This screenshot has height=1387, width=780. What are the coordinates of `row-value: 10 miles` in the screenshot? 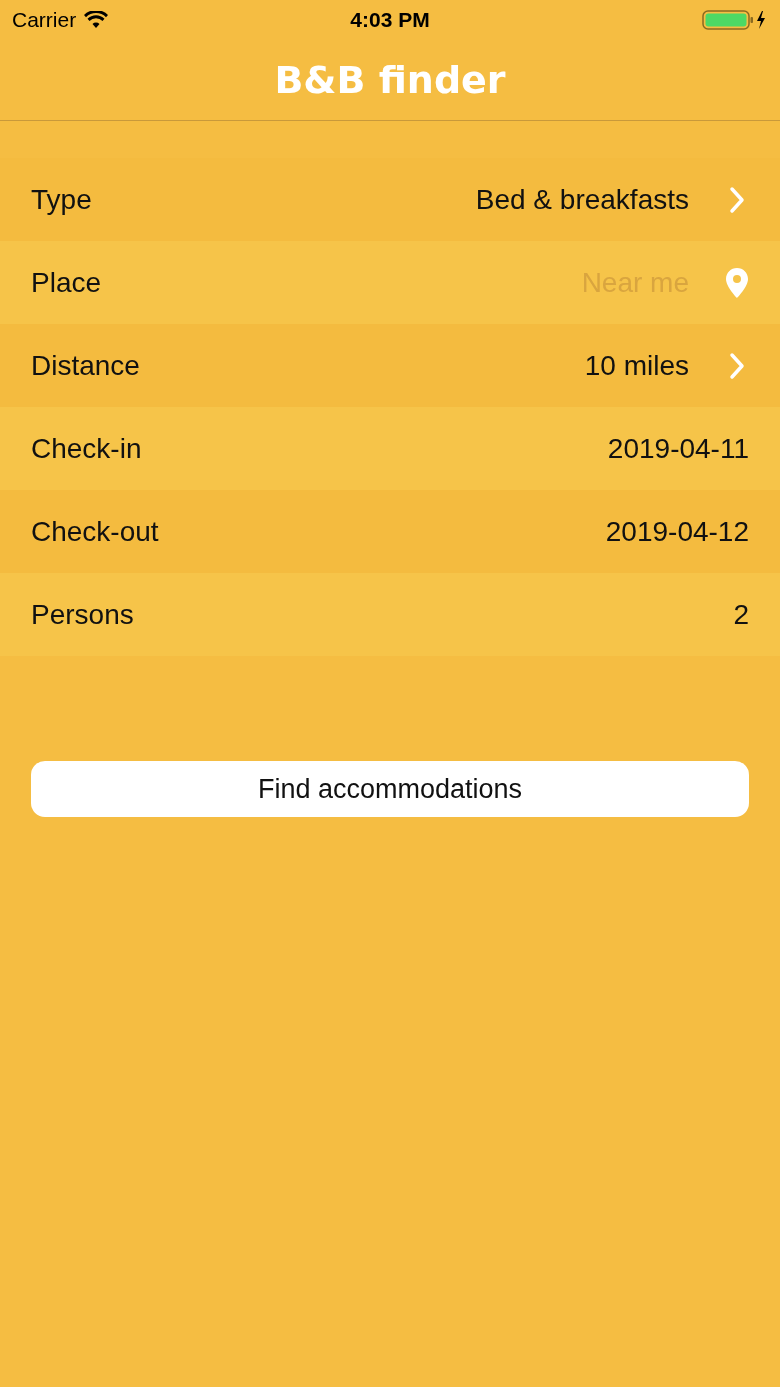 It's located at (636, 365).